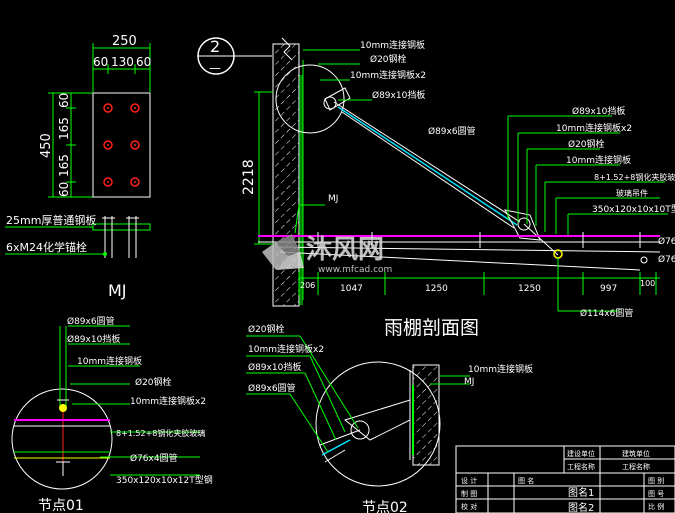  Describe the element at coordinates (634, 177) in the screenshot. I see `callout-right-5: 8+1.52+8钢化夹胶玻璃` at that location.